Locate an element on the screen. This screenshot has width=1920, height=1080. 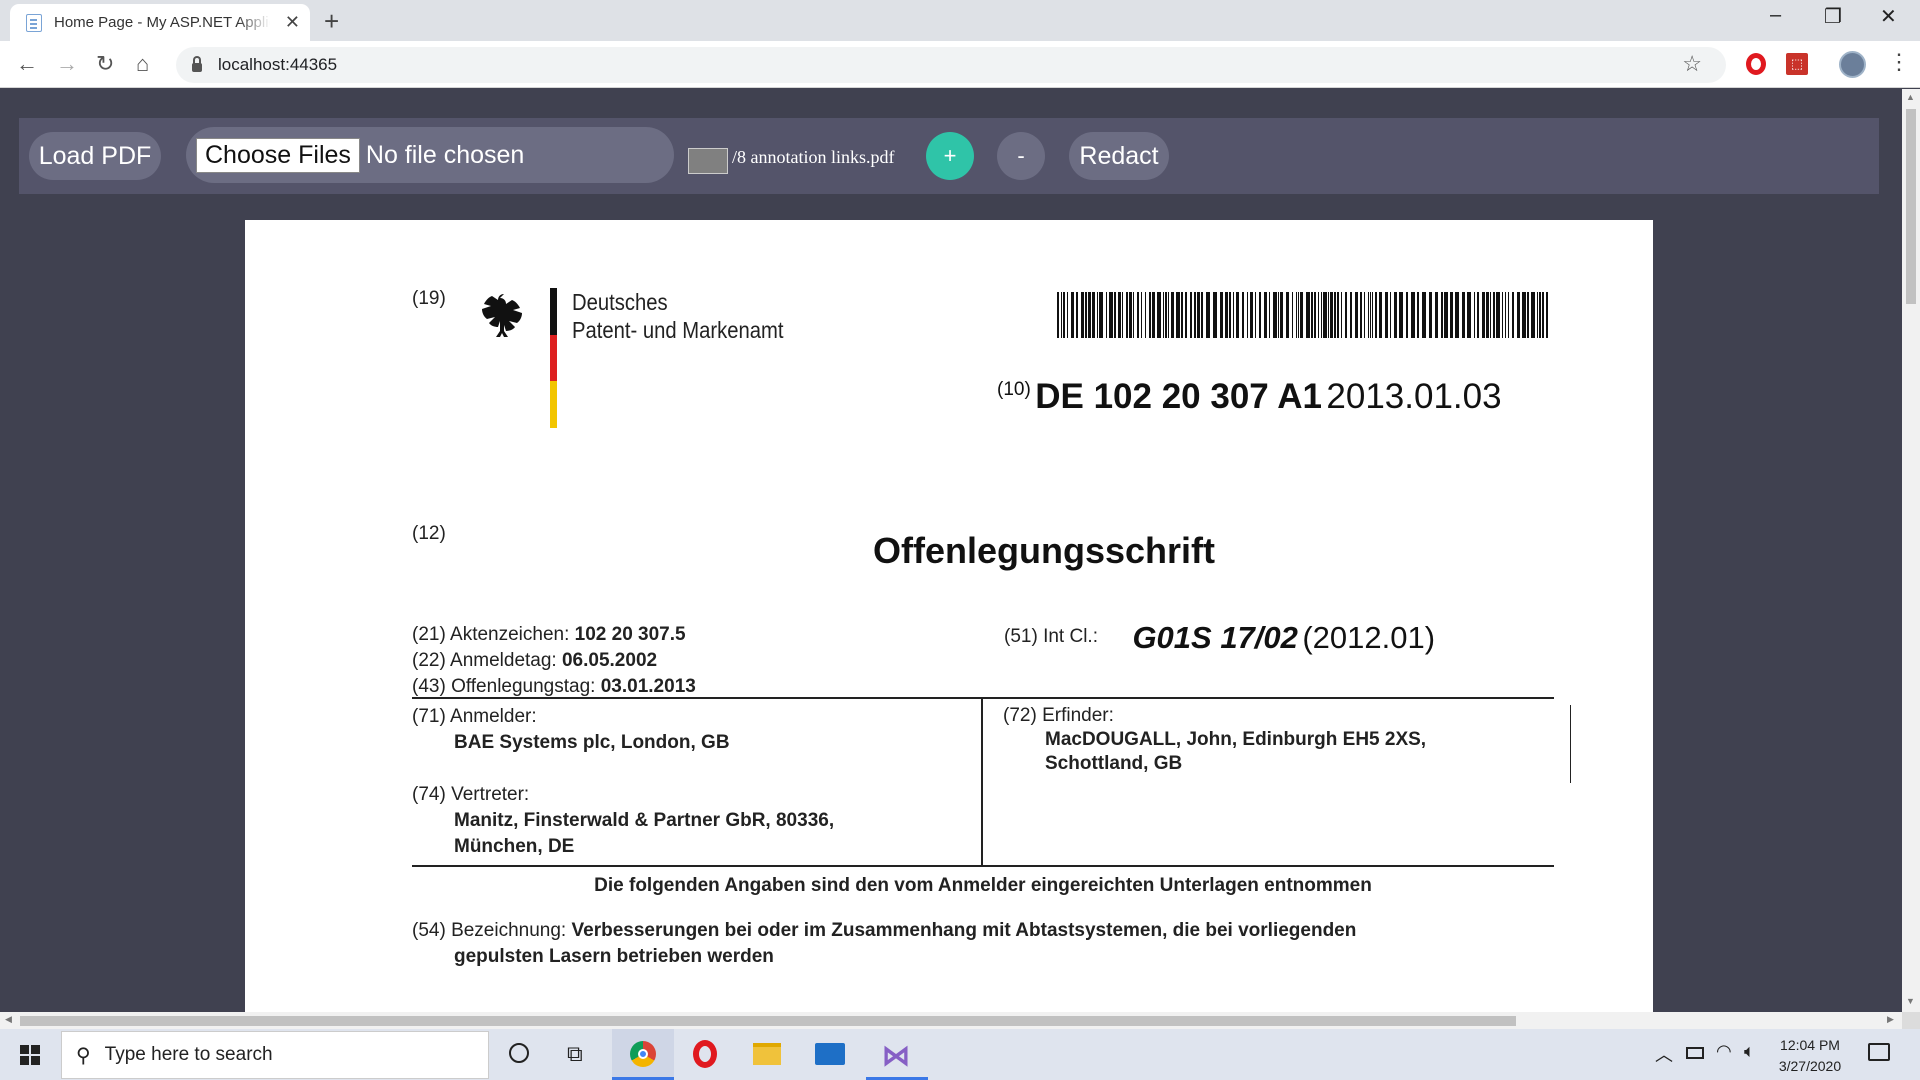
file-explorer-icon is located at coordinates (767, 1054).